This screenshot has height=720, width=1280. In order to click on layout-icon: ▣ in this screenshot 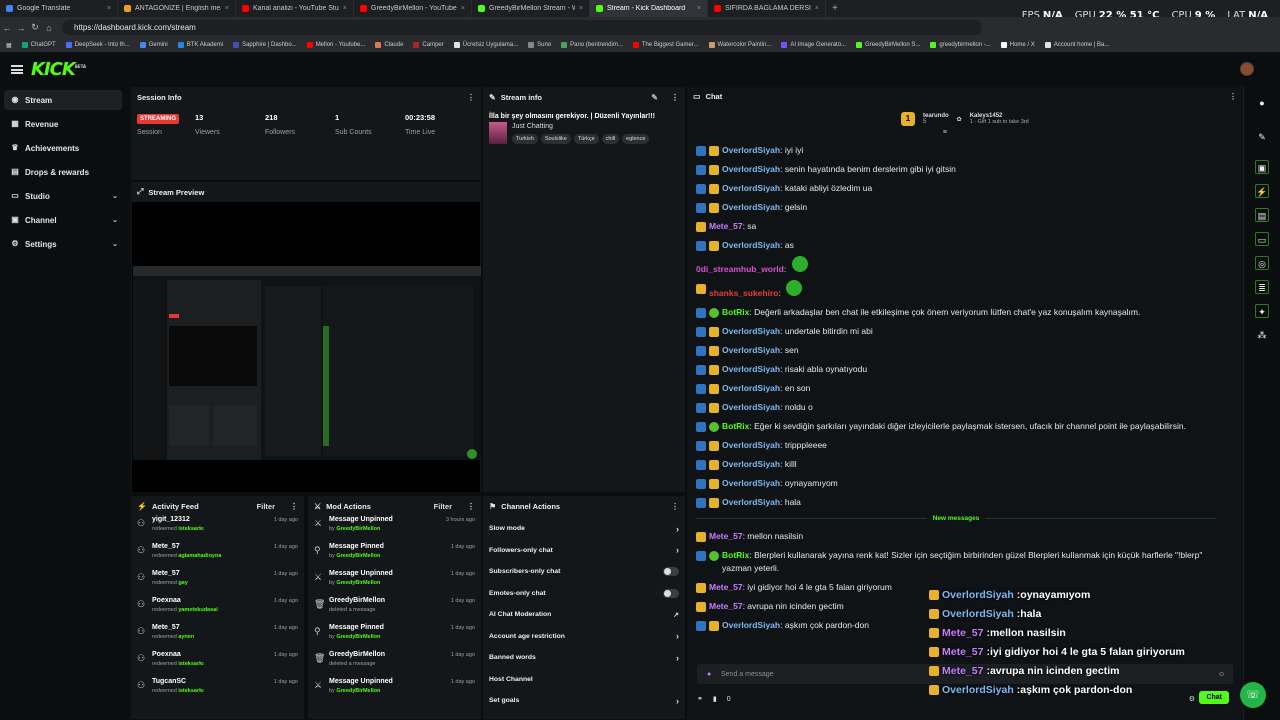, I will do `click(1262, 167)`.